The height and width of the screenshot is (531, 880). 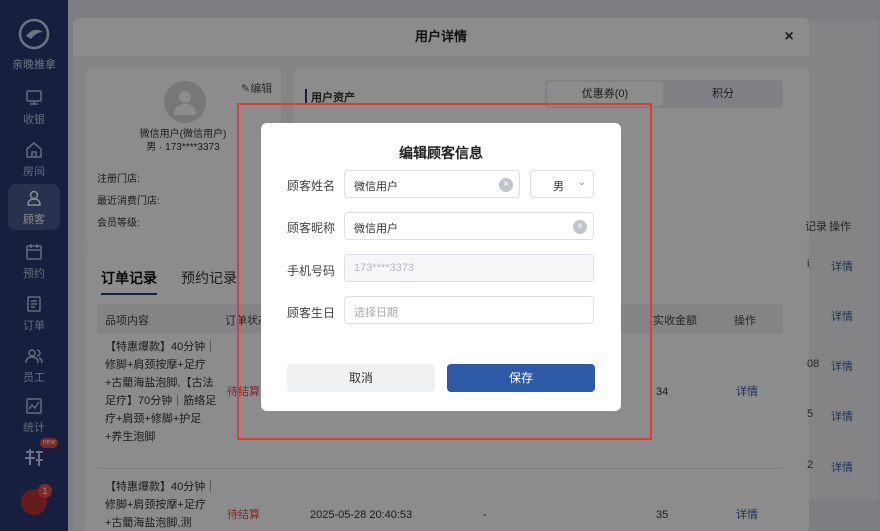 What do you see at coordinates (311, 271) in the screenshot?
I see `phone-label: 手机号码` at bounding box center [311, 271].